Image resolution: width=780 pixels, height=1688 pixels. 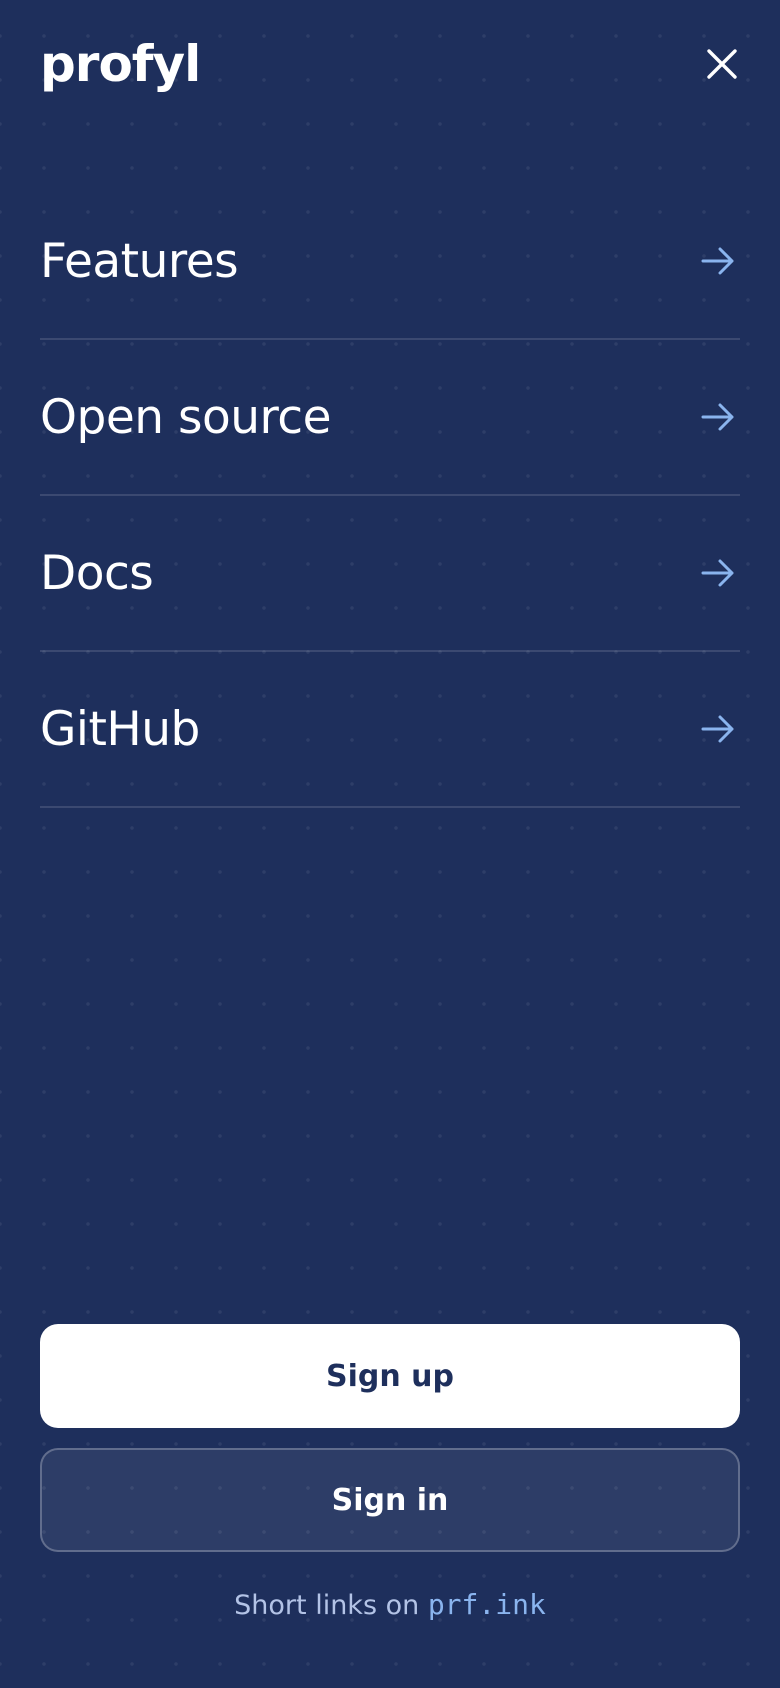 What do you see at coordinates (327, 1605) in the screenshot?
I see `footer-prefix: Short links on` at bounding box center [327, 1605].